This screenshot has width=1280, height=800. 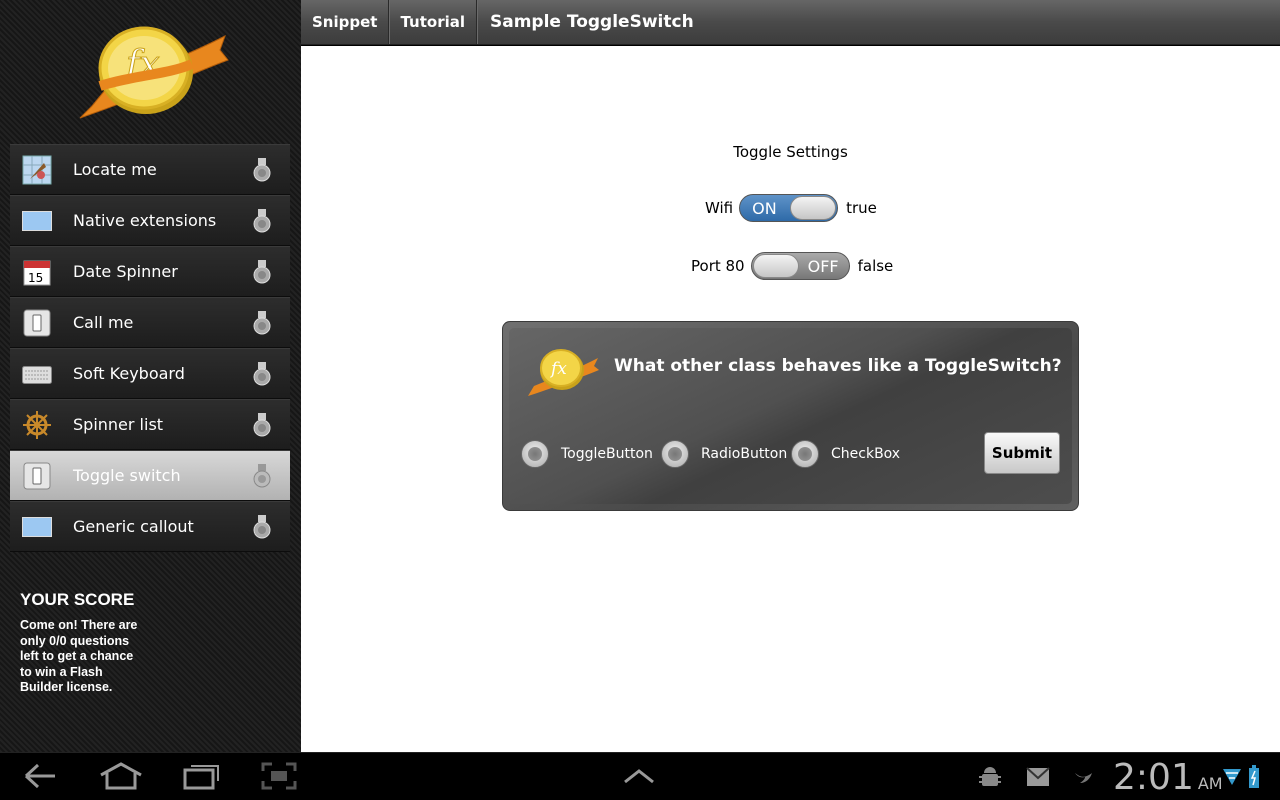 What do you see at coordinates (40, 776) in the screenshot?
I see `back-icon` at bounding box center [40, 776].